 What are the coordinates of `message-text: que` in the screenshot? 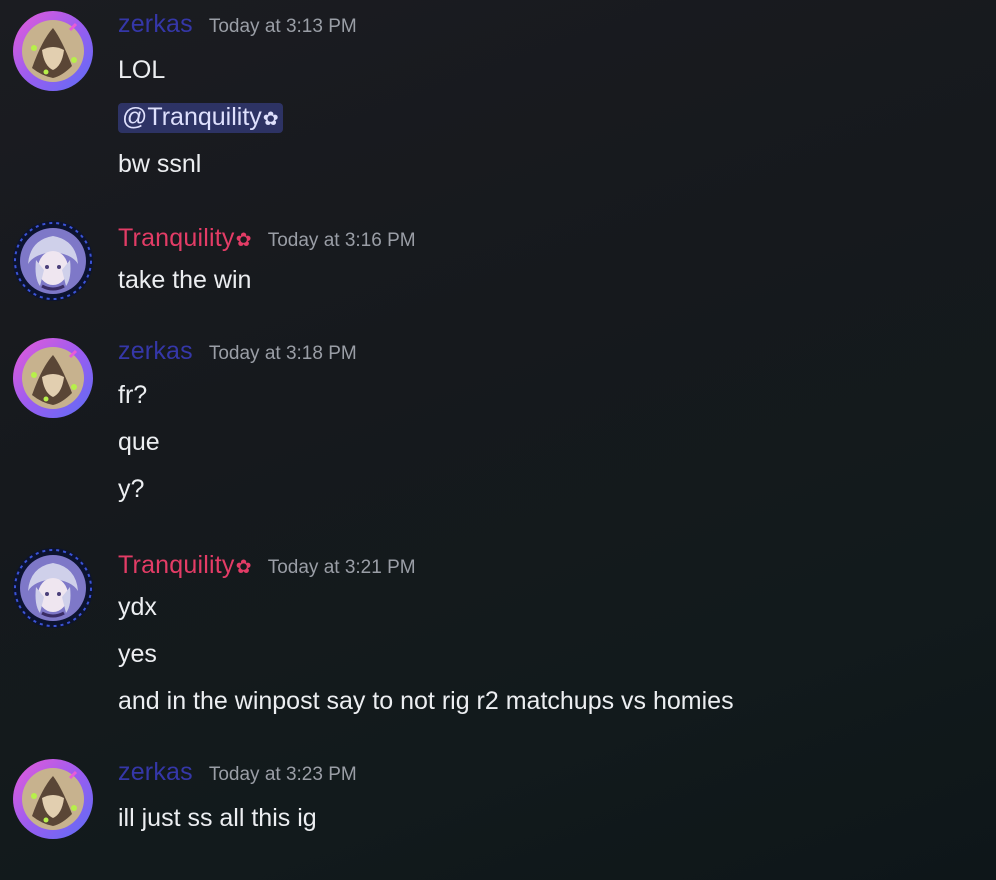 It's located at (139, 442).